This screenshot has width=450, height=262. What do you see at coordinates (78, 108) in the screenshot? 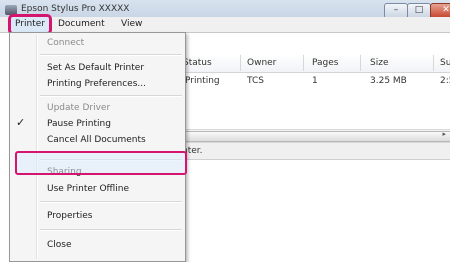
I see `menu-item-update-driver: Update Driver` at bounding box center [78, 108].